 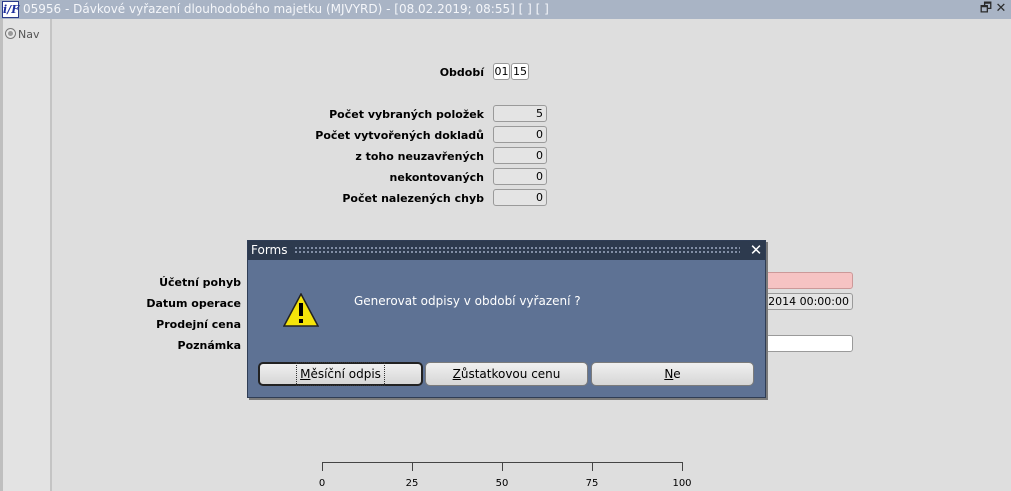 I want to click on nav-radio-item: Nav, so click(x=22, y=34).